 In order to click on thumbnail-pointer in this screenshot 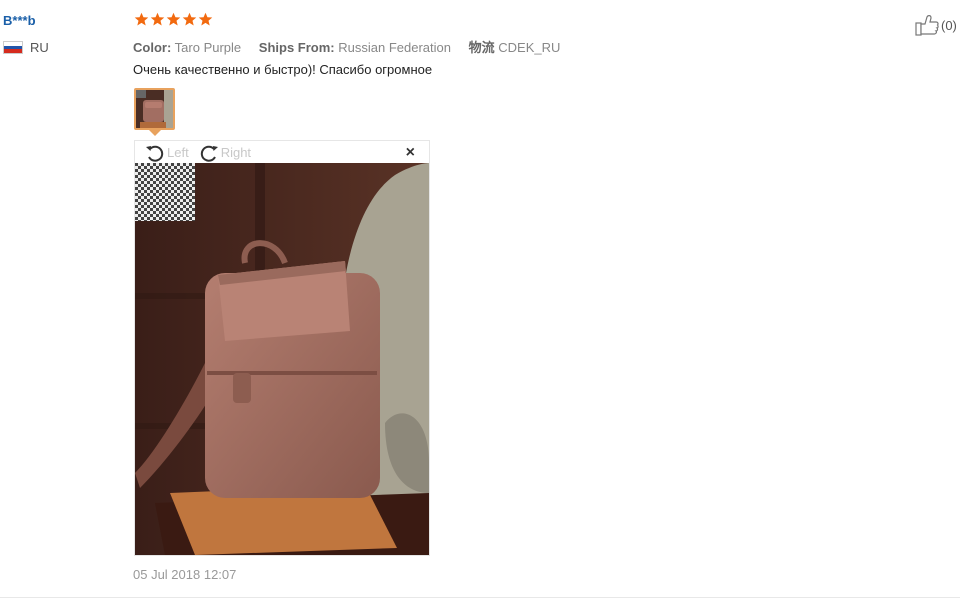, I will do `click(155, 133)`.